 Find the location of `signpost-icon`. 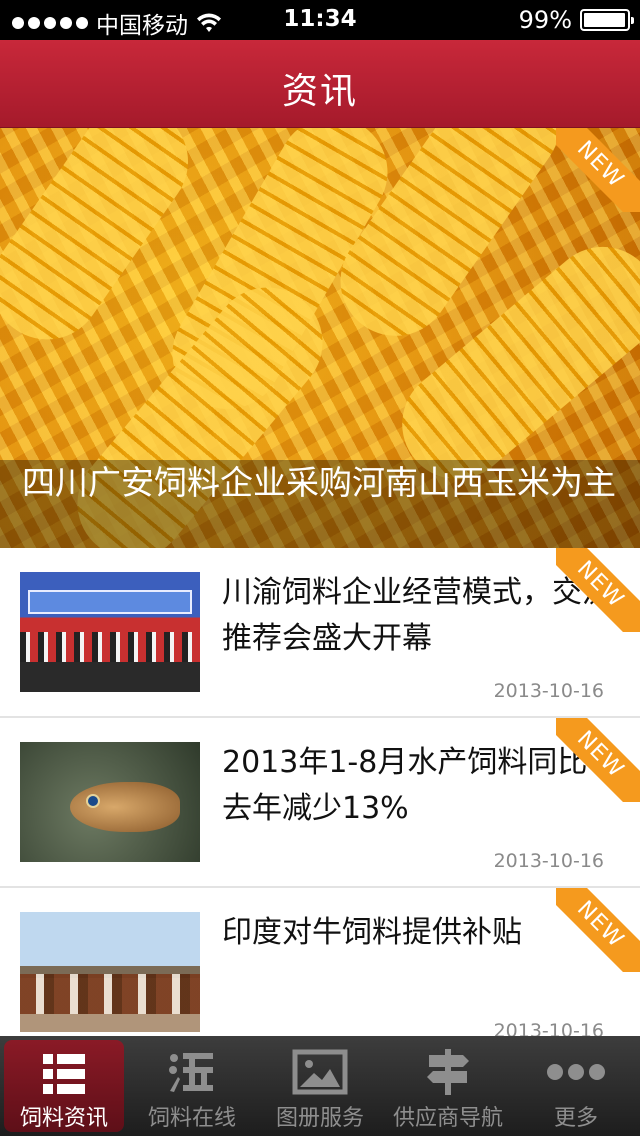

signpost-icon is located at coordinates (448, 1072).